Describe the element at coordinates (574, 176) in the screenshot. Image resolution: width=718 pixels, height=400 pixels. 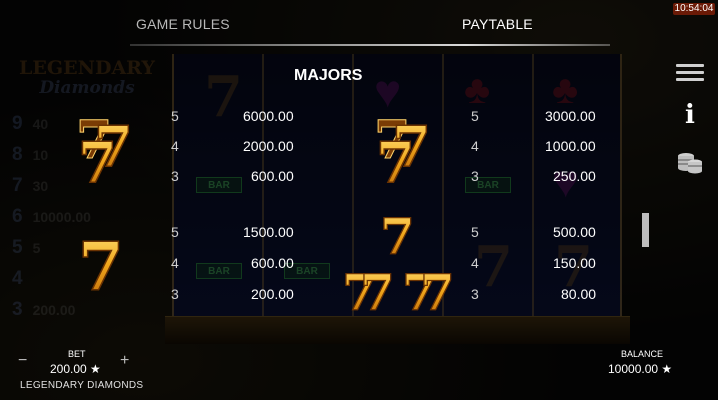
I see `payout-value: 250.00` at that location.